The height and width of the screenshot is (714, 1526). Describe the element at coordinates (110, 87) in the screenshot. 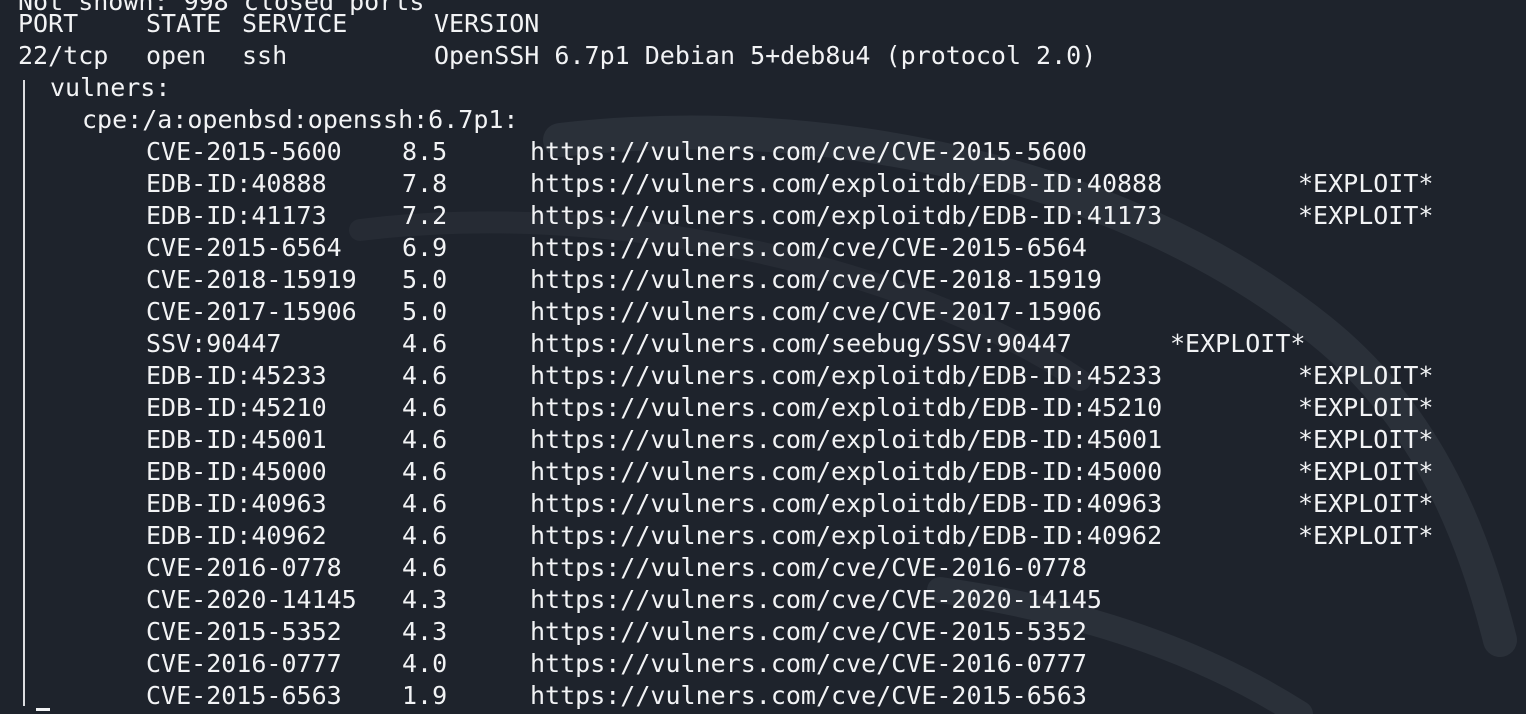

I see `vulners-label: vulners:` at that location.